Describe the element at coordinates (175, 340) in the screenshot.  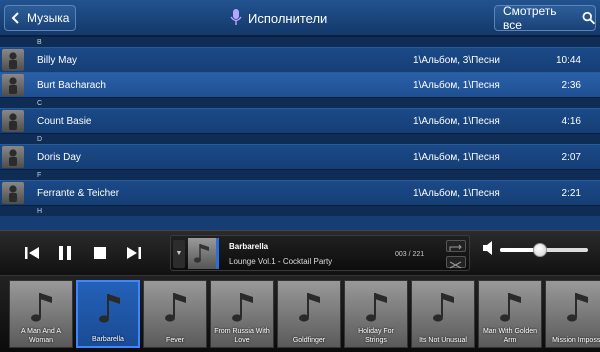
I see `album-label: Fever` at that location.